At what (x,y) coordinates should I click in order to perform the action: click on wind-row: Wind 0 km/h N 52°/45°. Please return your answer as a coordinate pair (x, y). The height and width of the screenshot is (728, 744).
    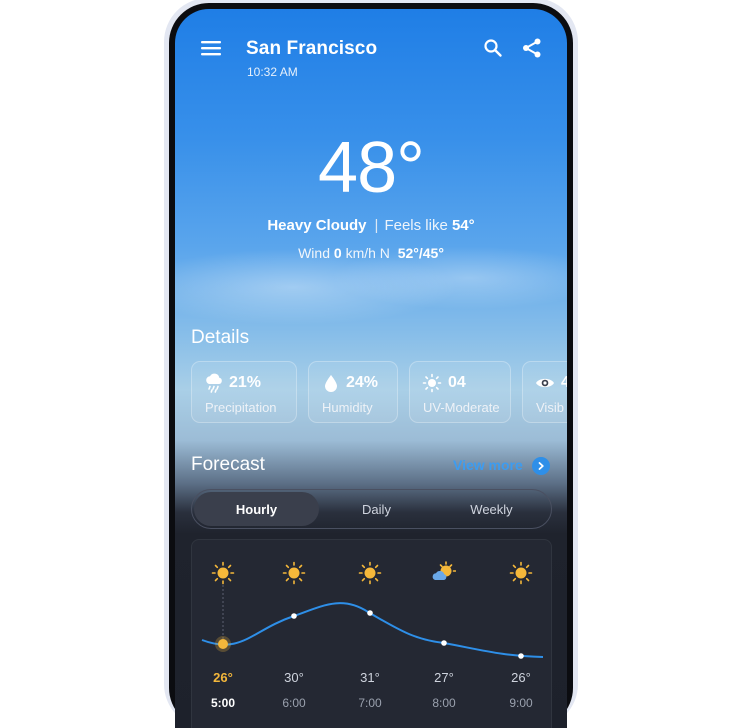
    Looking at the image, I should click on (371, 253).